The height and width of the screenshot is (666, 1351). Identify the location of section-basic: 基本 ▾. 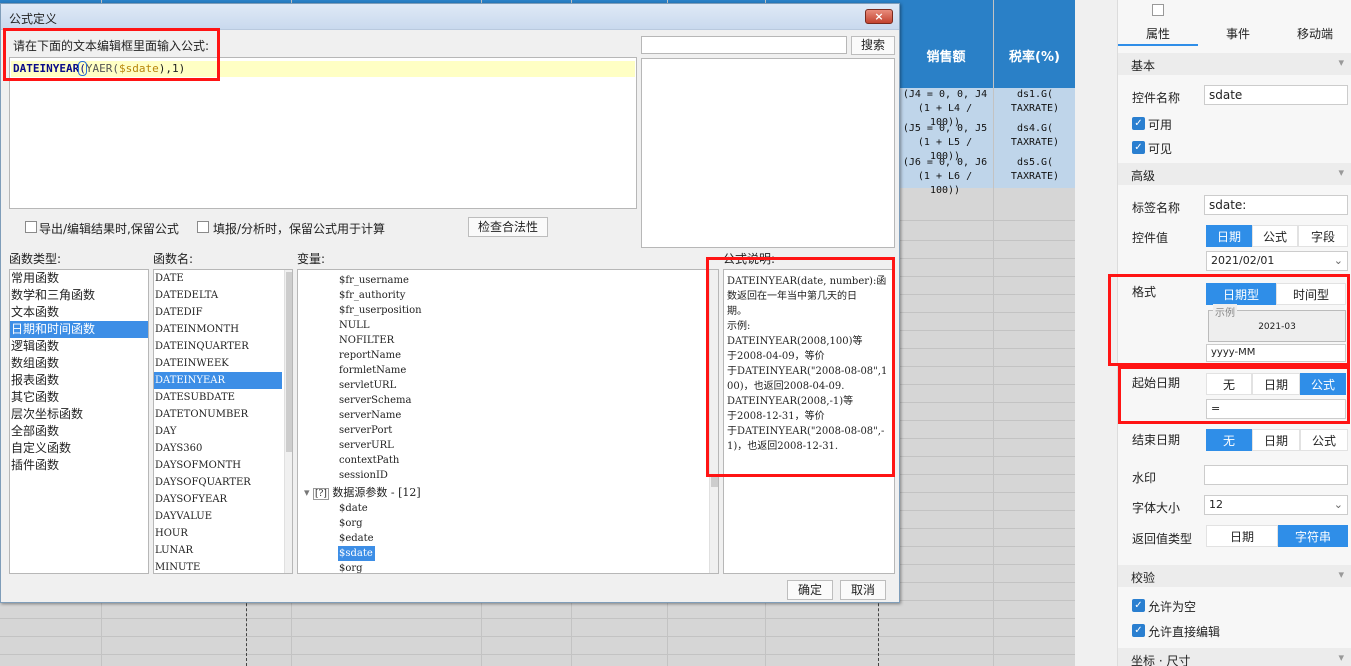
(1234, 64).